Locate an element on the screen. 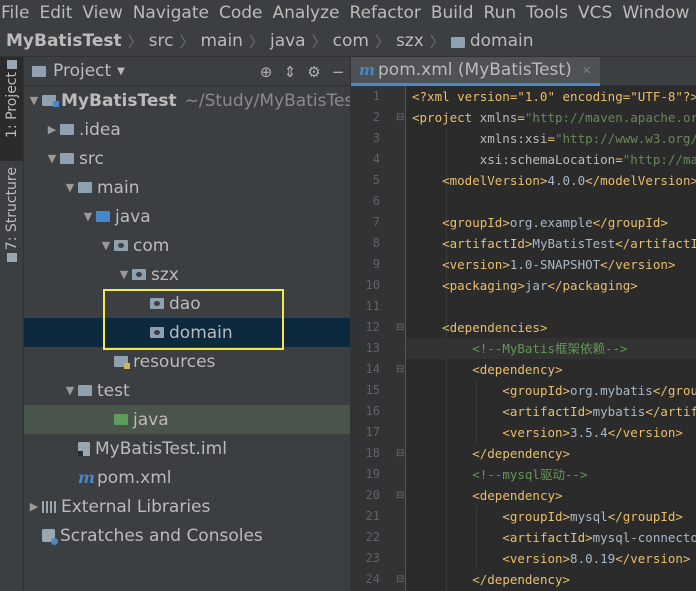 This screenshot has width=696, height=591. code-token-tag: = is located at coordinates (551, 138).